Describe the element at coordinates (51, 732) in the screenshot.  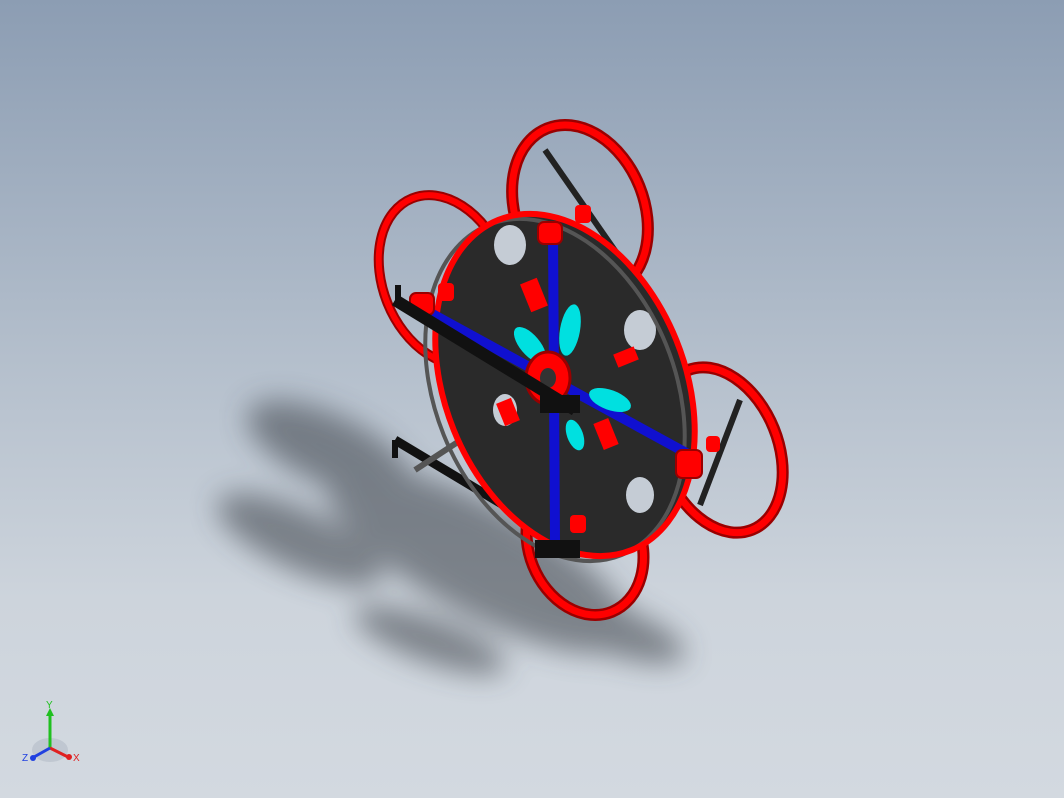
I see `coordinate-triad: Y X Z` at that location.